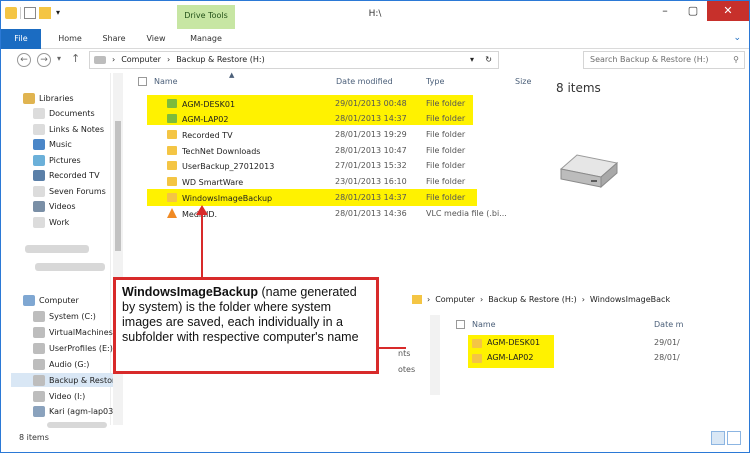 Image resolution: width=750 pixels, height=454 pixels. Describe the element at coordinates (532, 299) in the screenshot. I see `inset-breadcrumb: Backup & Restore (H:)` at that location.